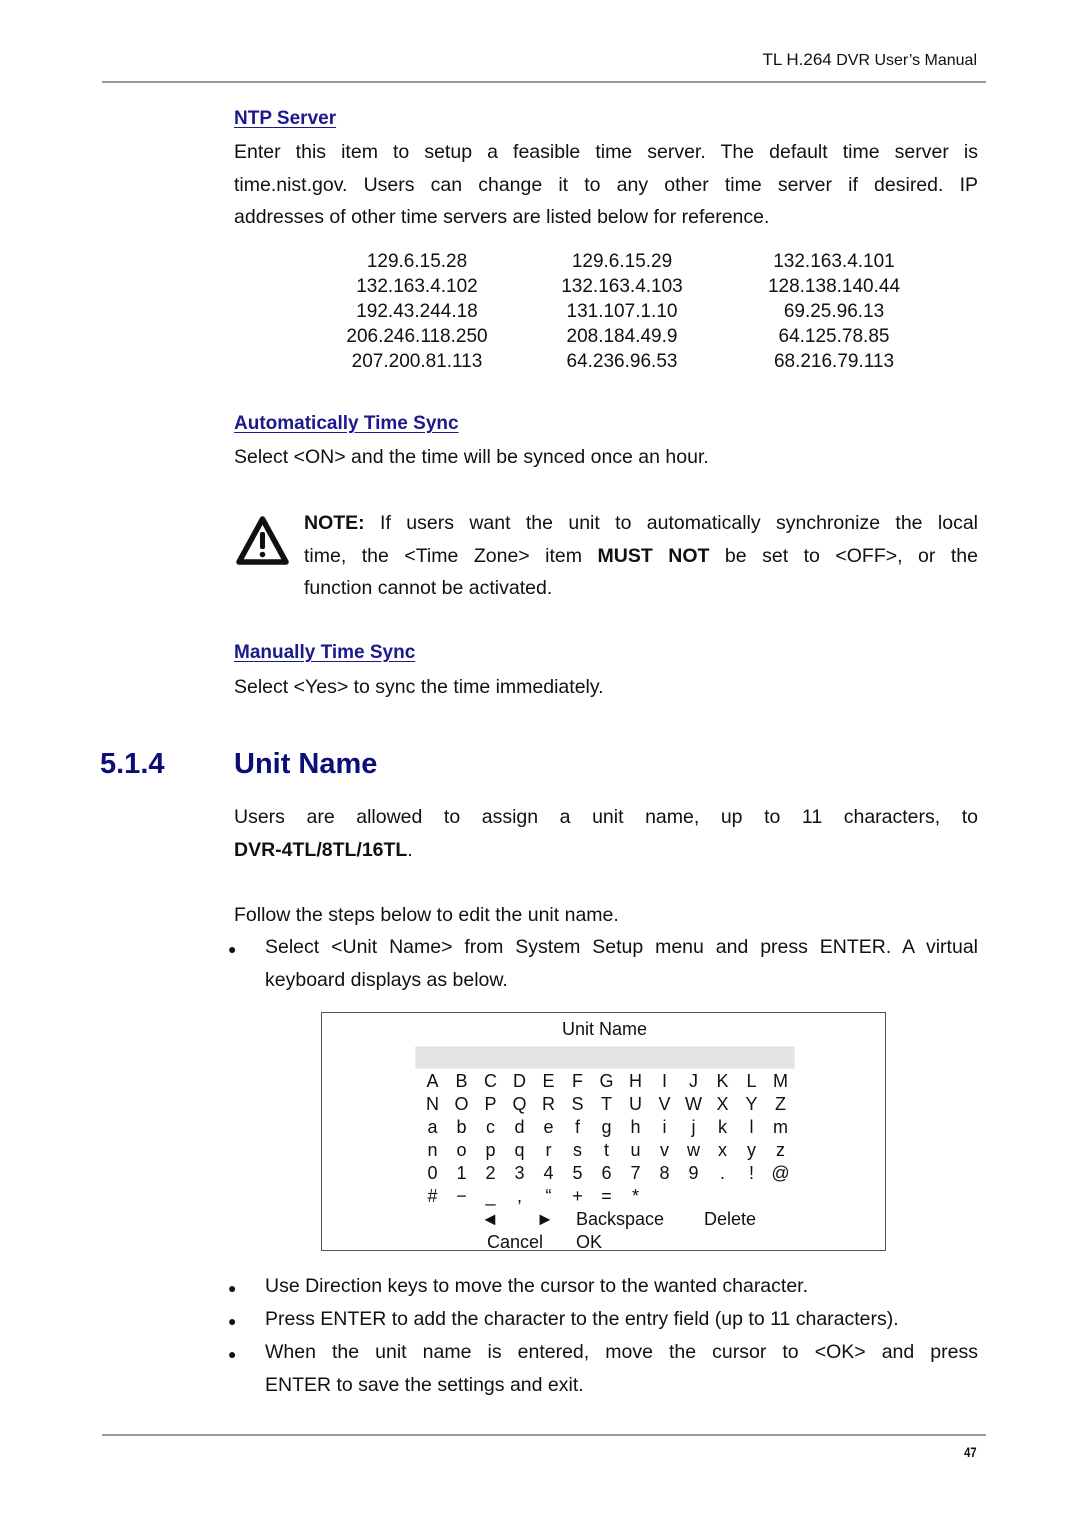 The width and height of the screenshot is (1080, 1528). I want to click on server-address: 192.43.244.18, so click(417, 311).